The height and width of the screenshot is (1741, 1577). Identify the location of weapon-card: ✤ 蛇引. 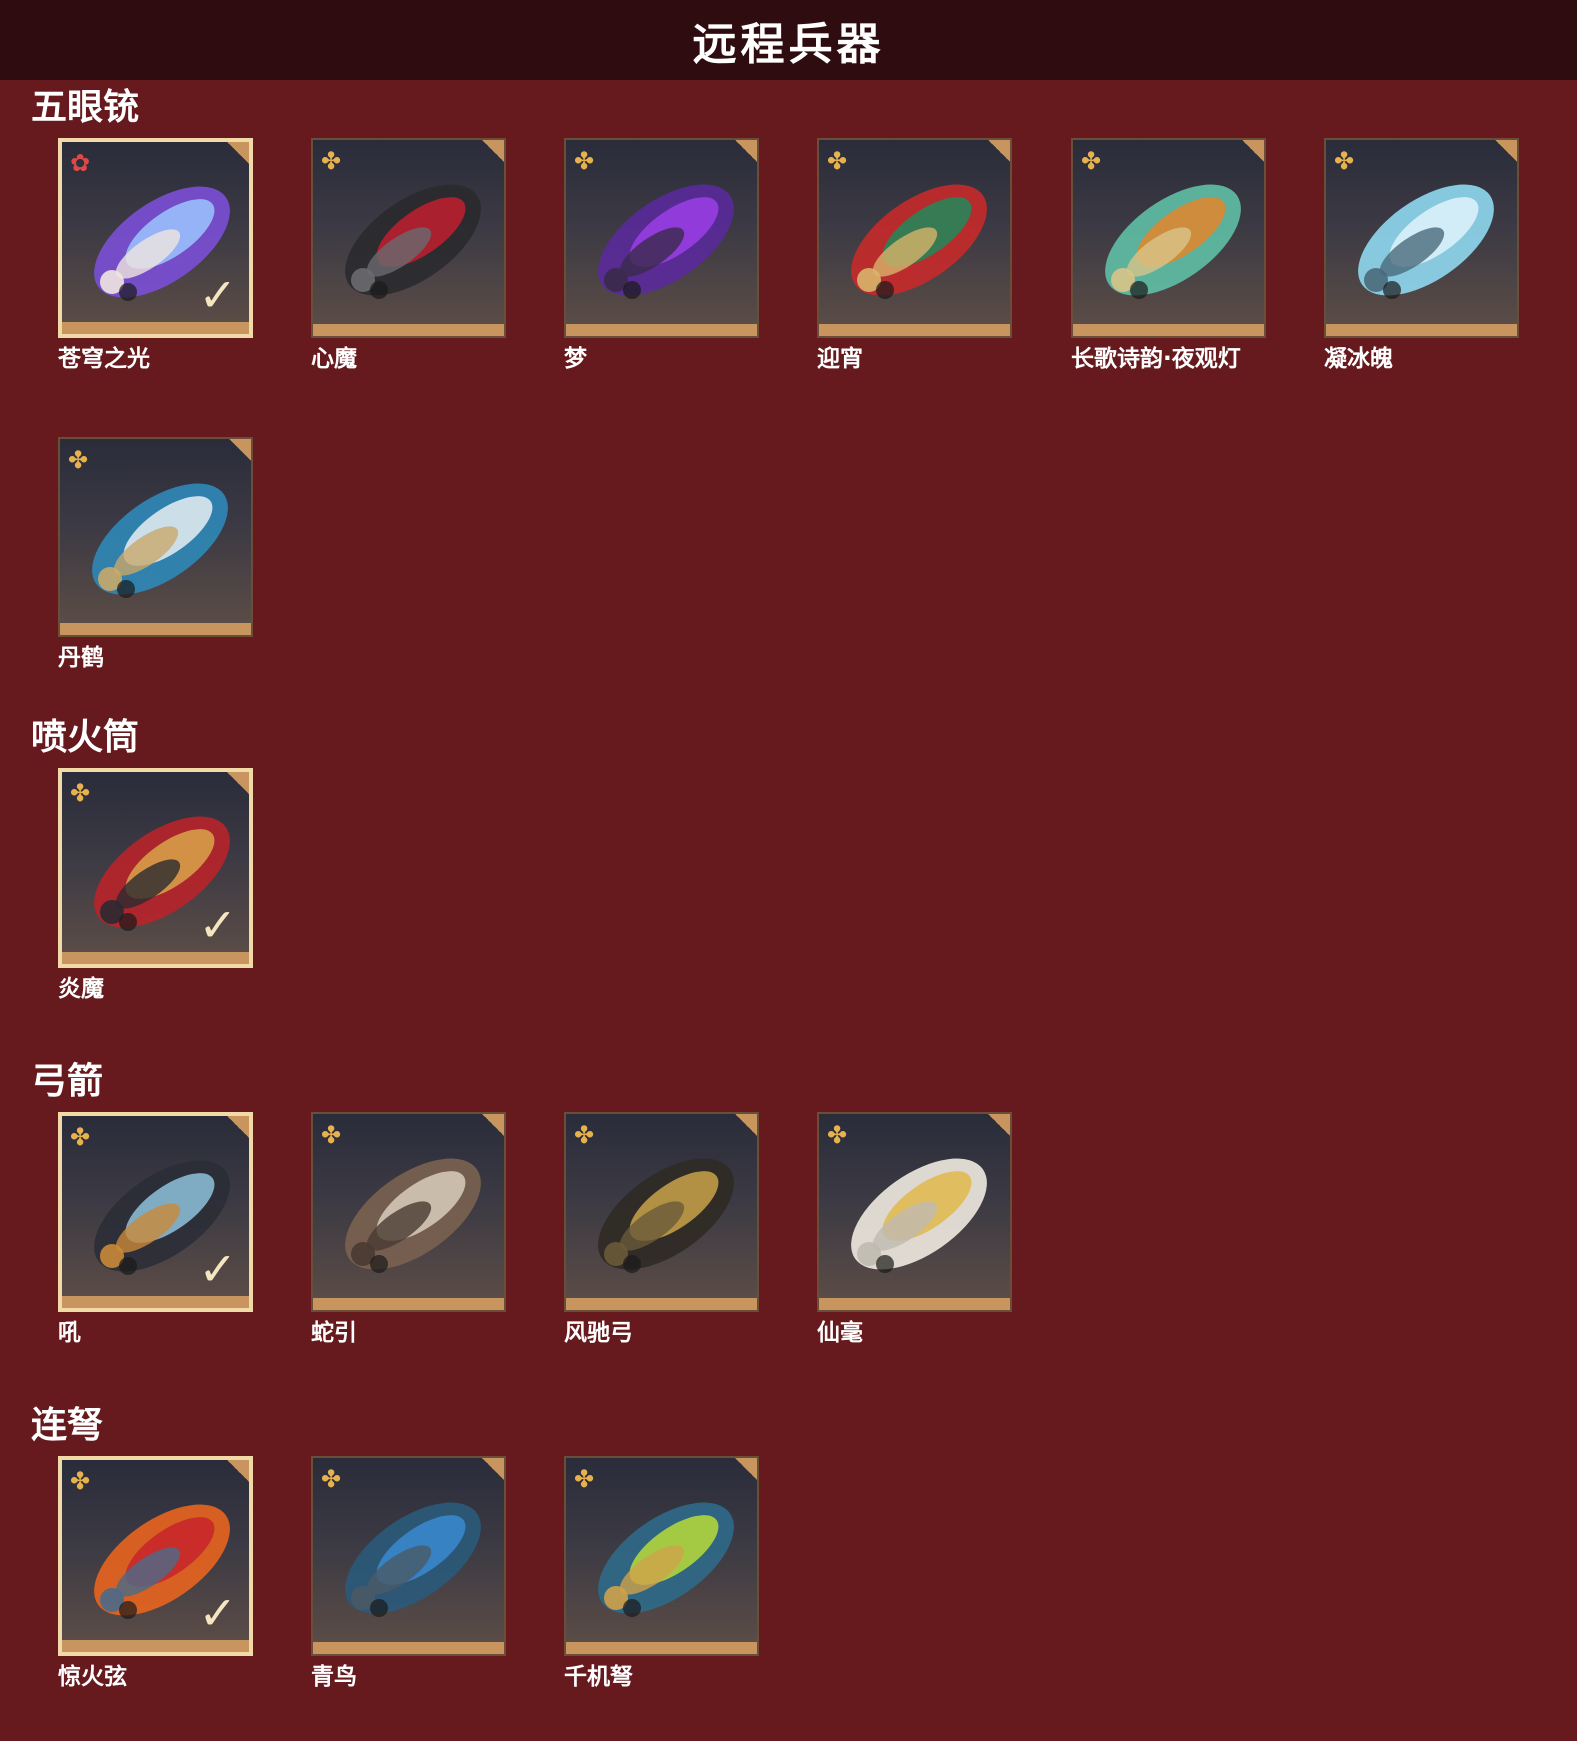
(408, 1229).